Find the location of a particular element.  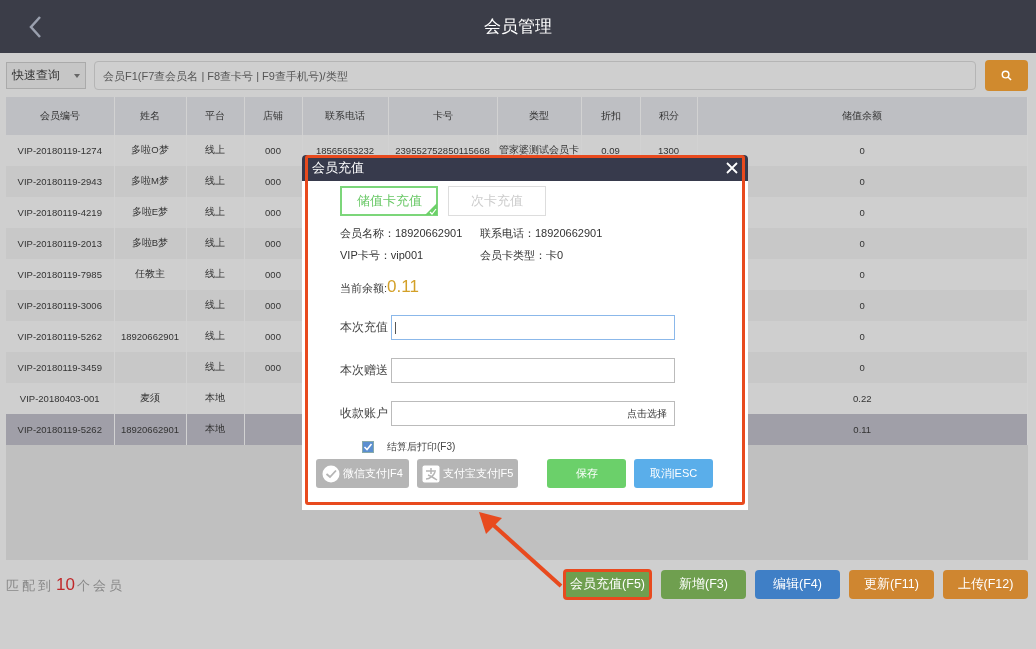

table-cell: VIP-20180119-2013 is located at coordinates (59, 243).